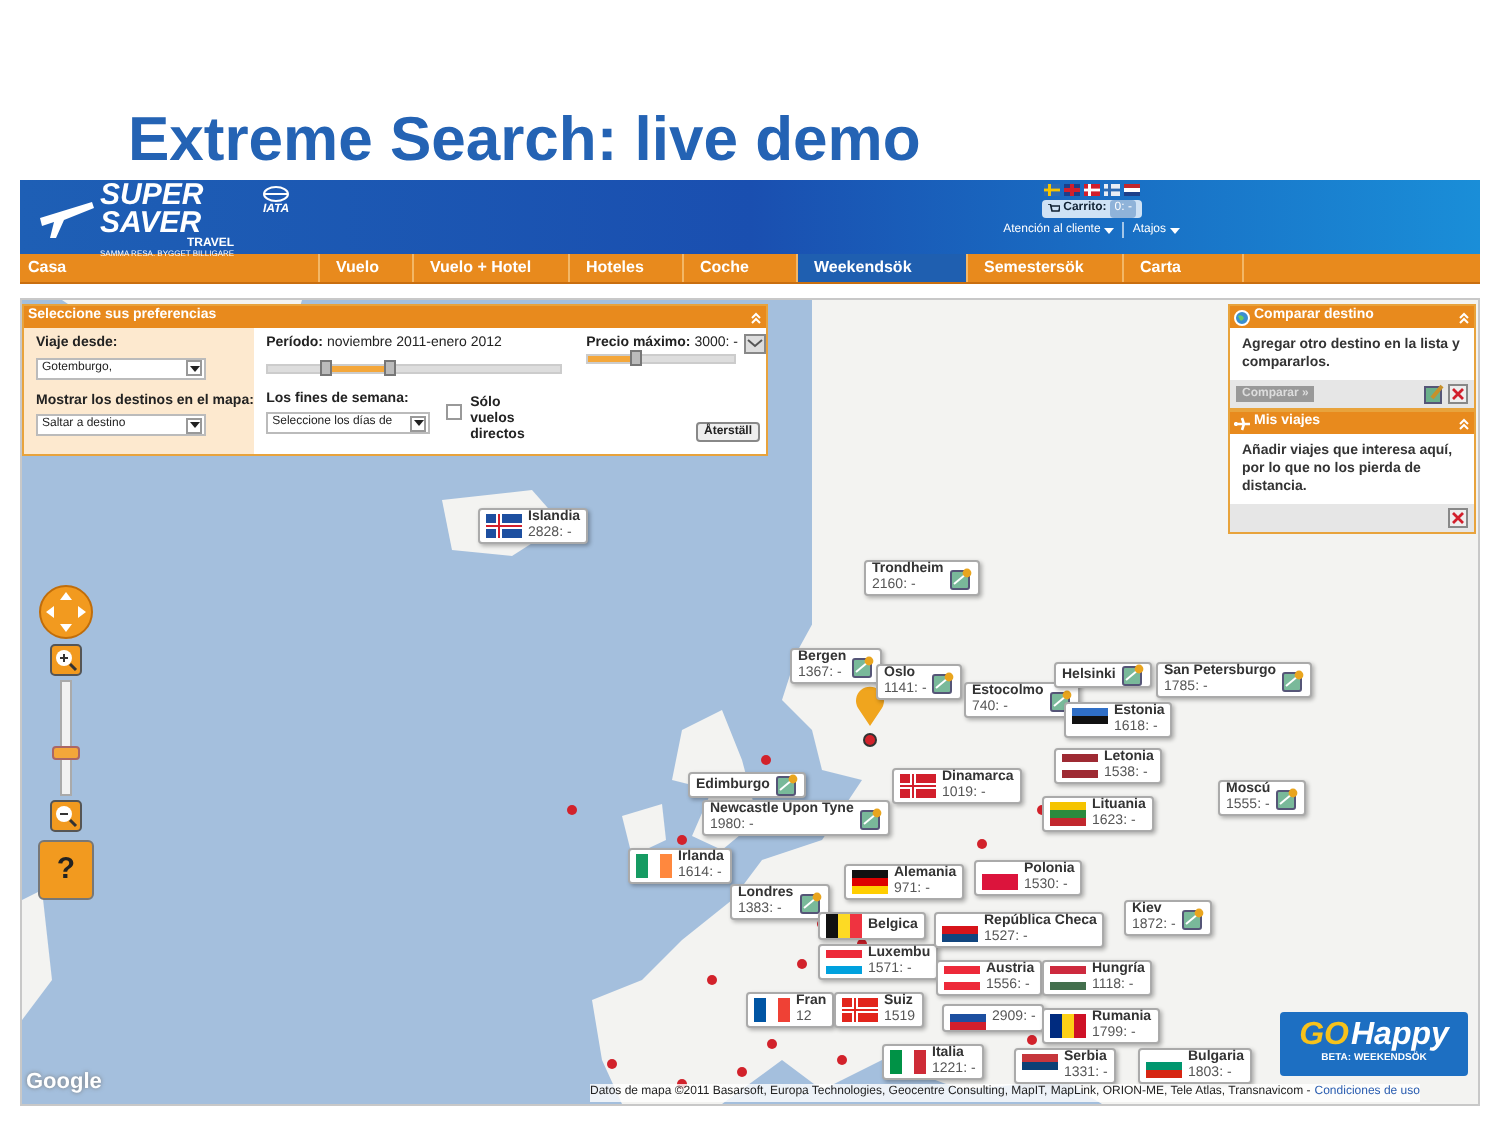  Describe the element at coordinates (870, 716) in the screenshot. I see `location-pin-icon` at that location.